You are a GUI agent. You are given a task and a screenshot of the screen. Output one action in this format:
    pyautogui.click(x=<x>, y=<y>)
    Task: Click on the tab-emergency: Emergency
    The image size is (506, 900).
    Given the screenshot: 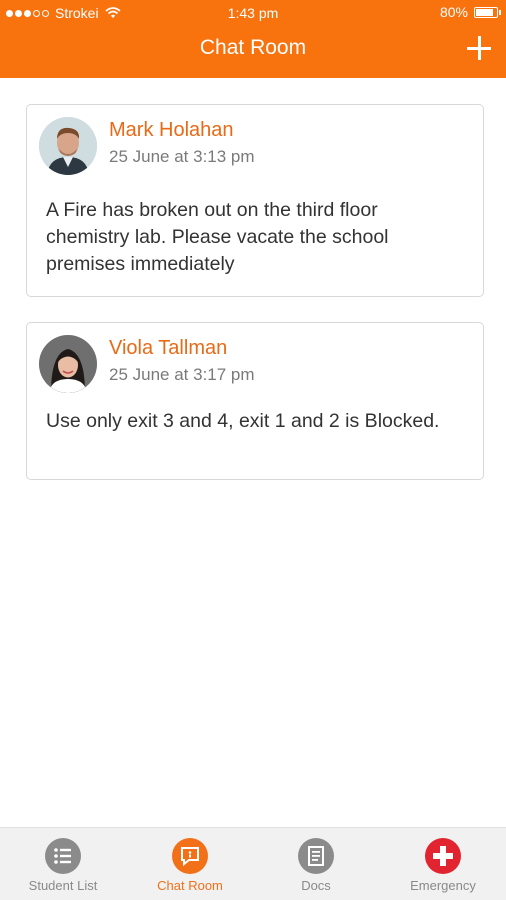 What is the action you would take?
    pyautogui.click(x=443, y=864)
    